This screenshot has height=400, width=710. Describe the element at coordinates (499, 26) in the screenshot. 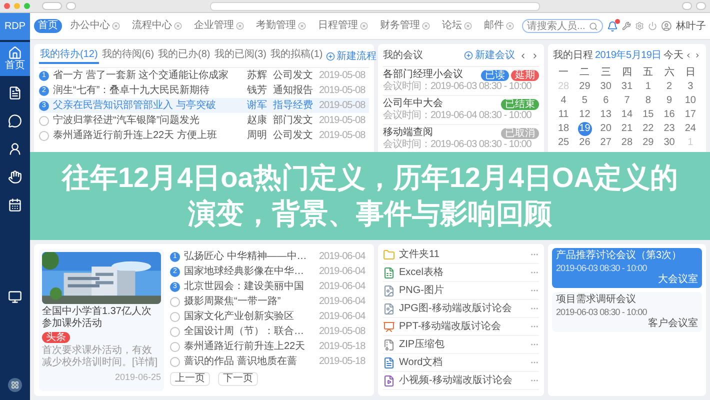

I see `nav-tab: 邮件` at that location.